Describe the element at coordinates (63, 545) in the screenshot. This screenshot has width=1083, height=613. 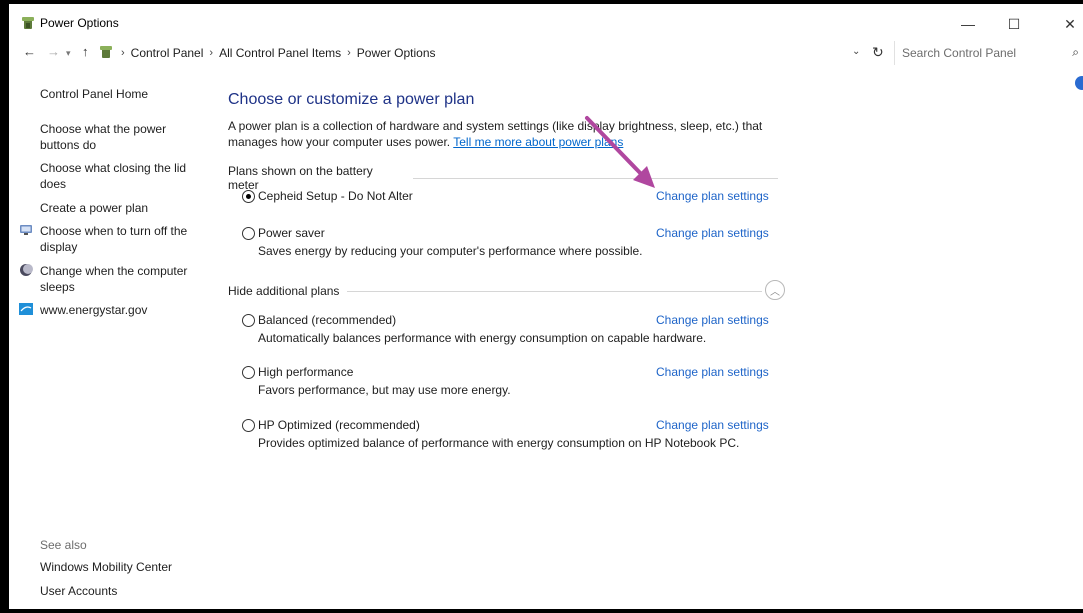
I see `see-also-heading: See also` at that location.